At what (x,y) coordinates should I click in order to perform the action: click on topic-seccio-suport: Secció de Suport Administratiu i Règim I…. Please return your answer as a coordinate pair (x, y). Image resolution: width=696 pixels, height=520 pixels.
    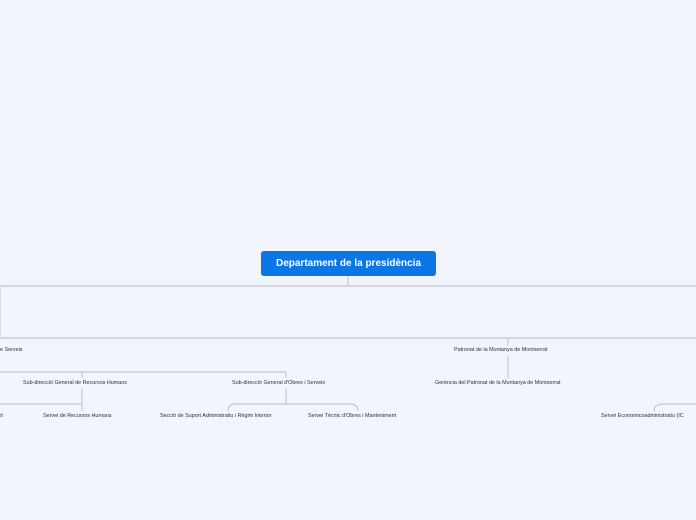
    Looking at the image, I should click on (215, 416).